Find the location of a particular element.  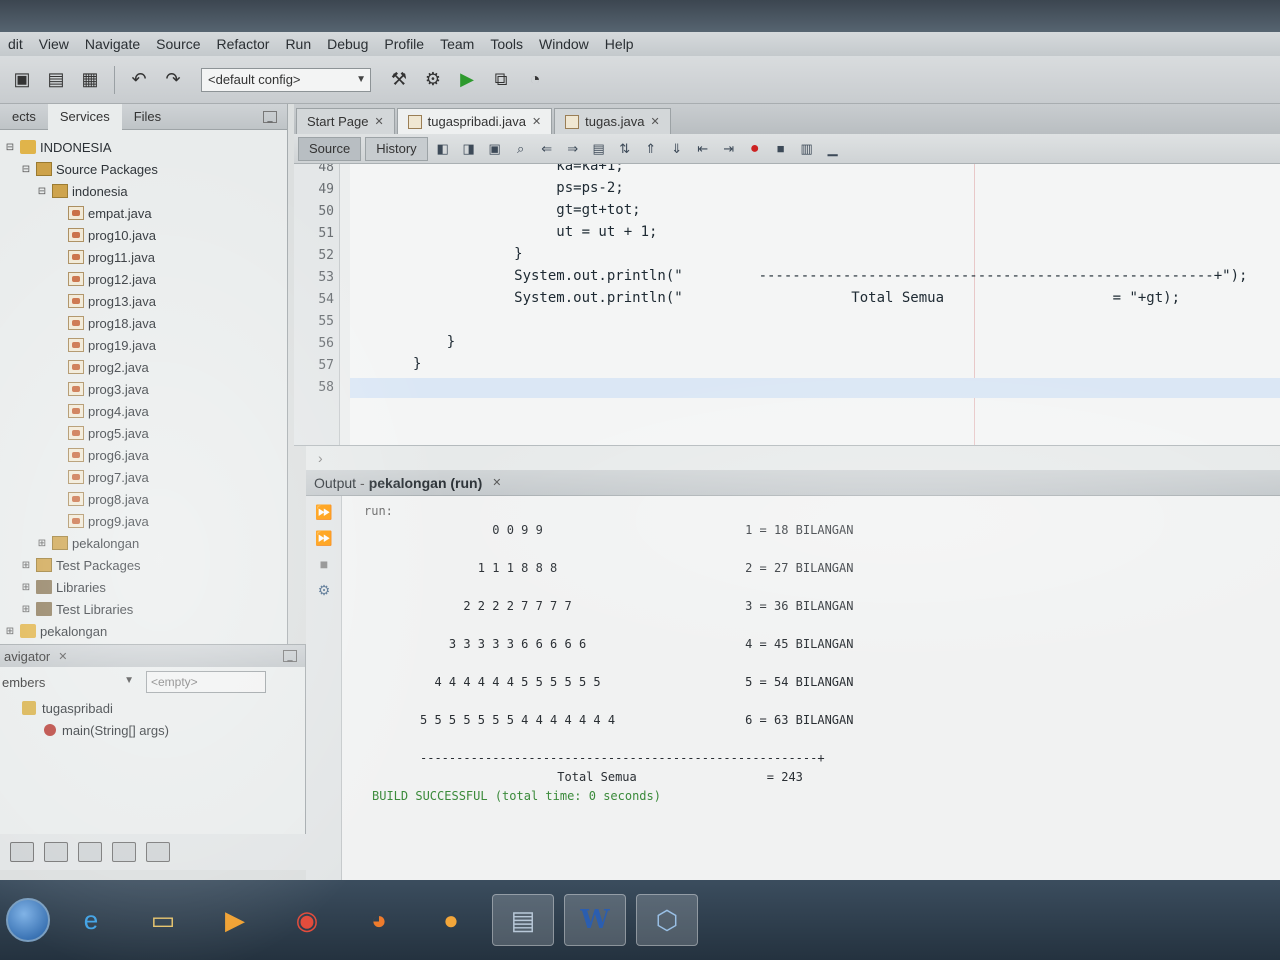

search-icon is located at coordinates (158, 852).